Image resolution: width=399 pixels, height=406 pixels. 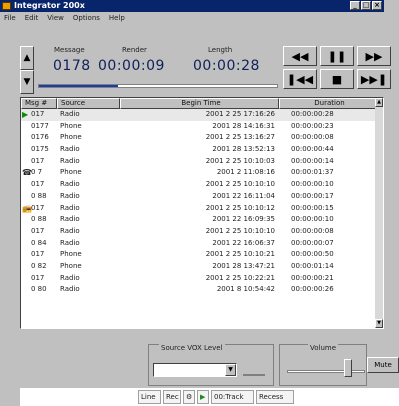 I want to click on chevron-down-icon: ▼, so click(x=230, y=370).